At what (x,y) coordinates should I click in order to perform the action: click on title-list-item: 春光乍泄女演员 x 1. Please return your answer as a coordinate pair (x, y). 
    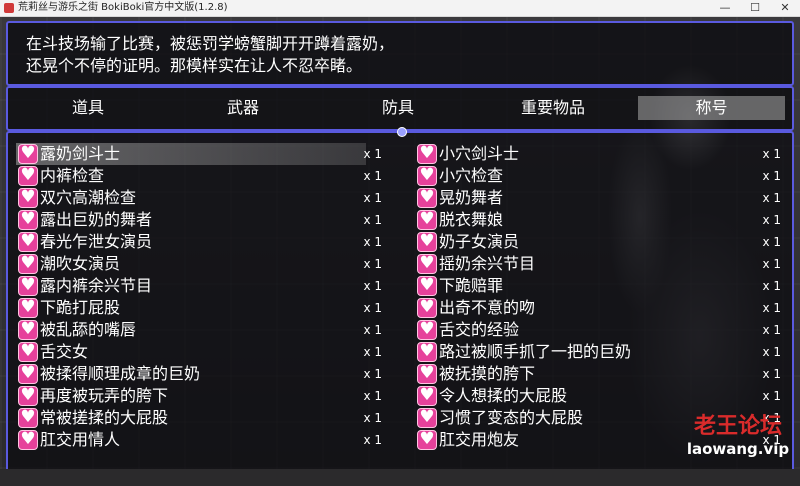
    Looking at the image, I should click on (204, 242).